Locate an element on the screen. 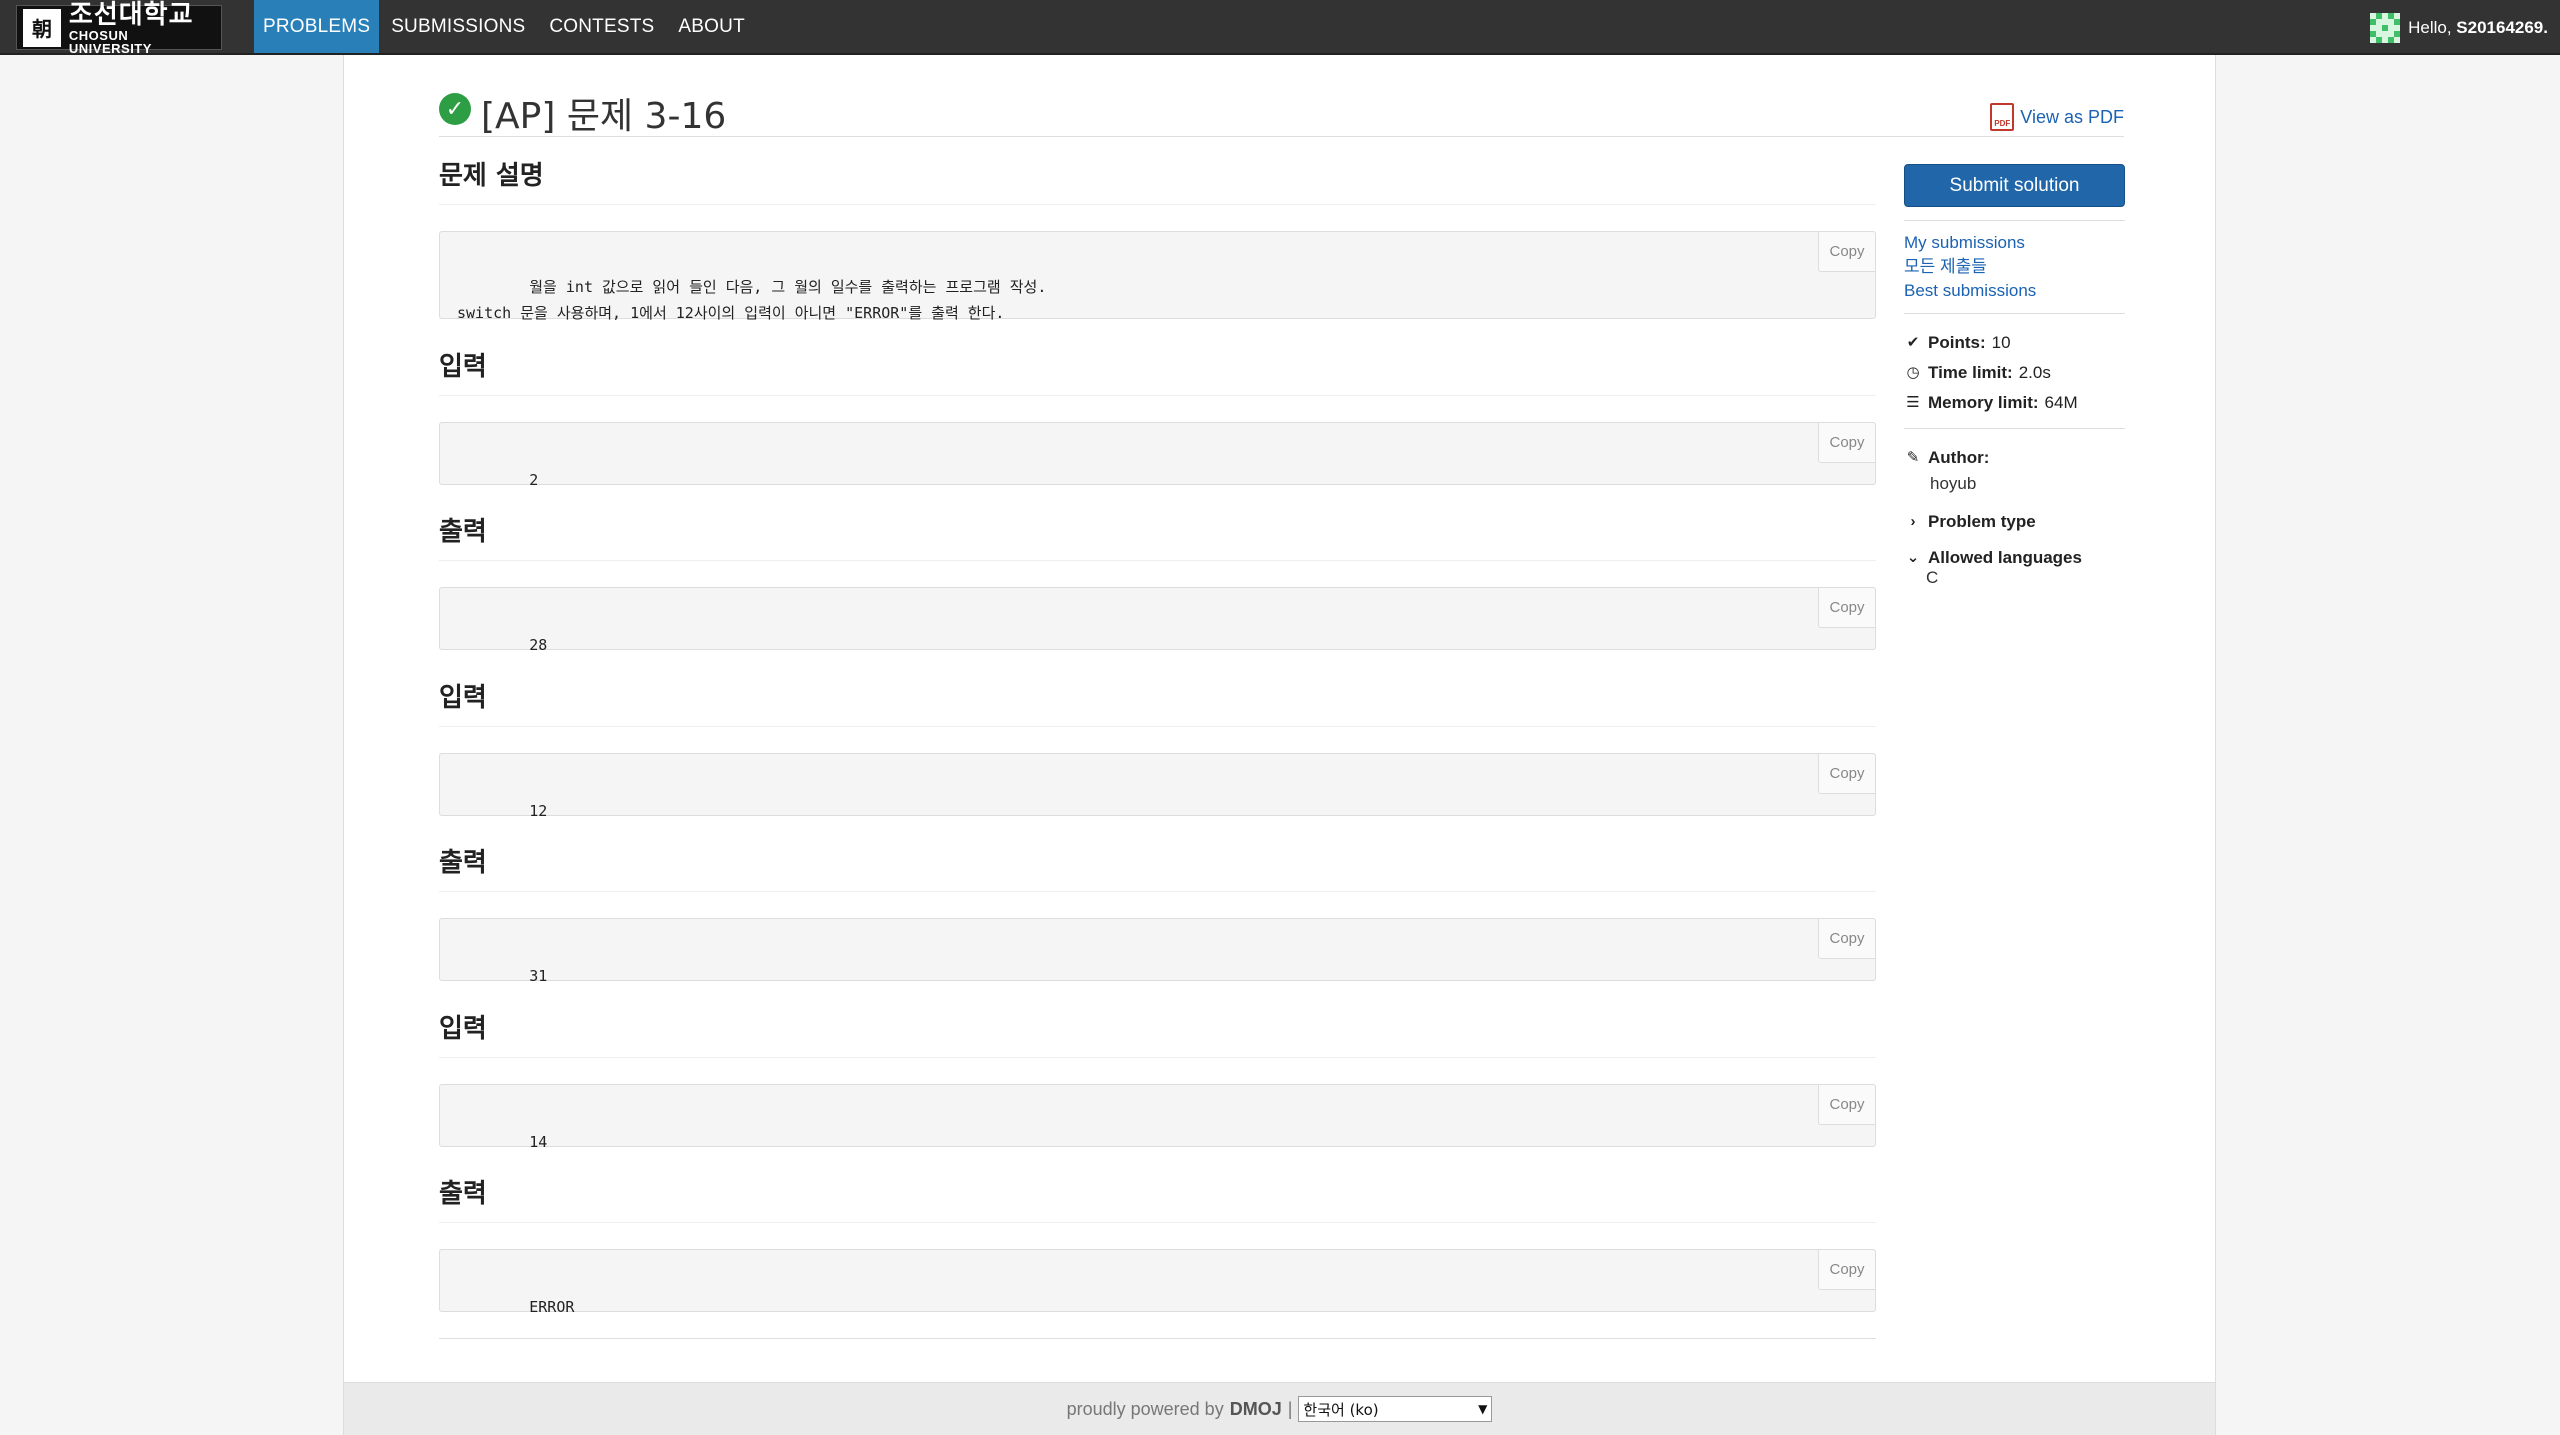  code-text: 28 is located at coordinates (538, 645).